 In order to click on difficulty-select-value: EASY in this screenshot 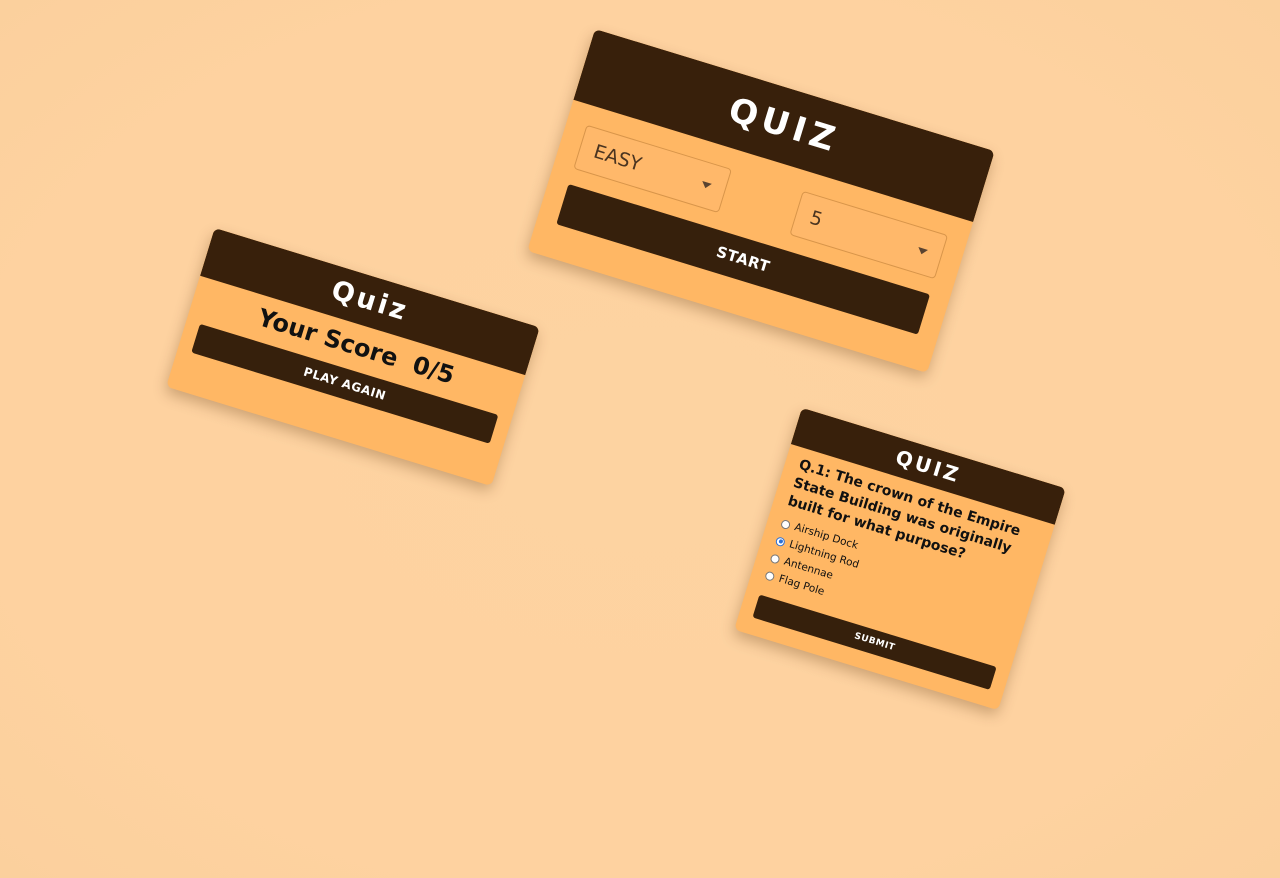, I will do `click(618, 158)`.